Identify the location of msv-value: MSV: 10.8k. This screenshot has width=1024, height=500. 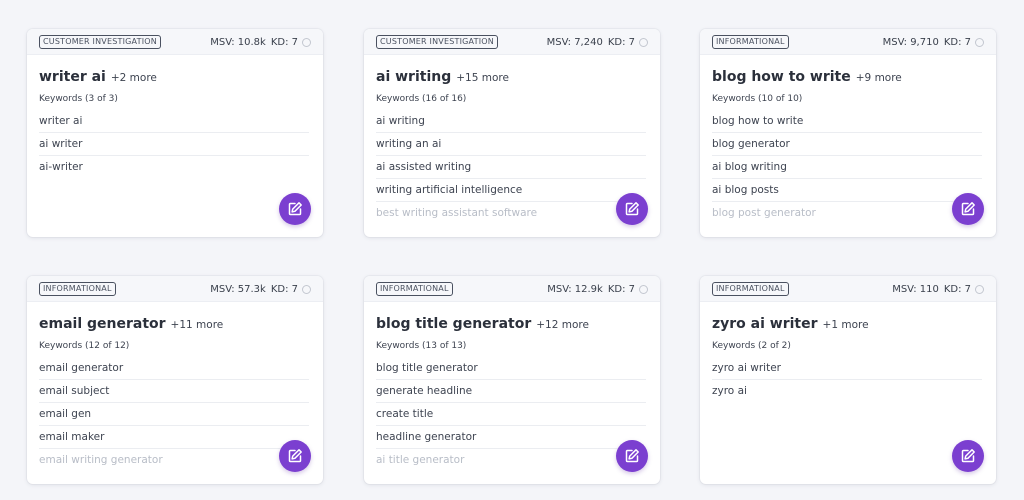
(238, 42).